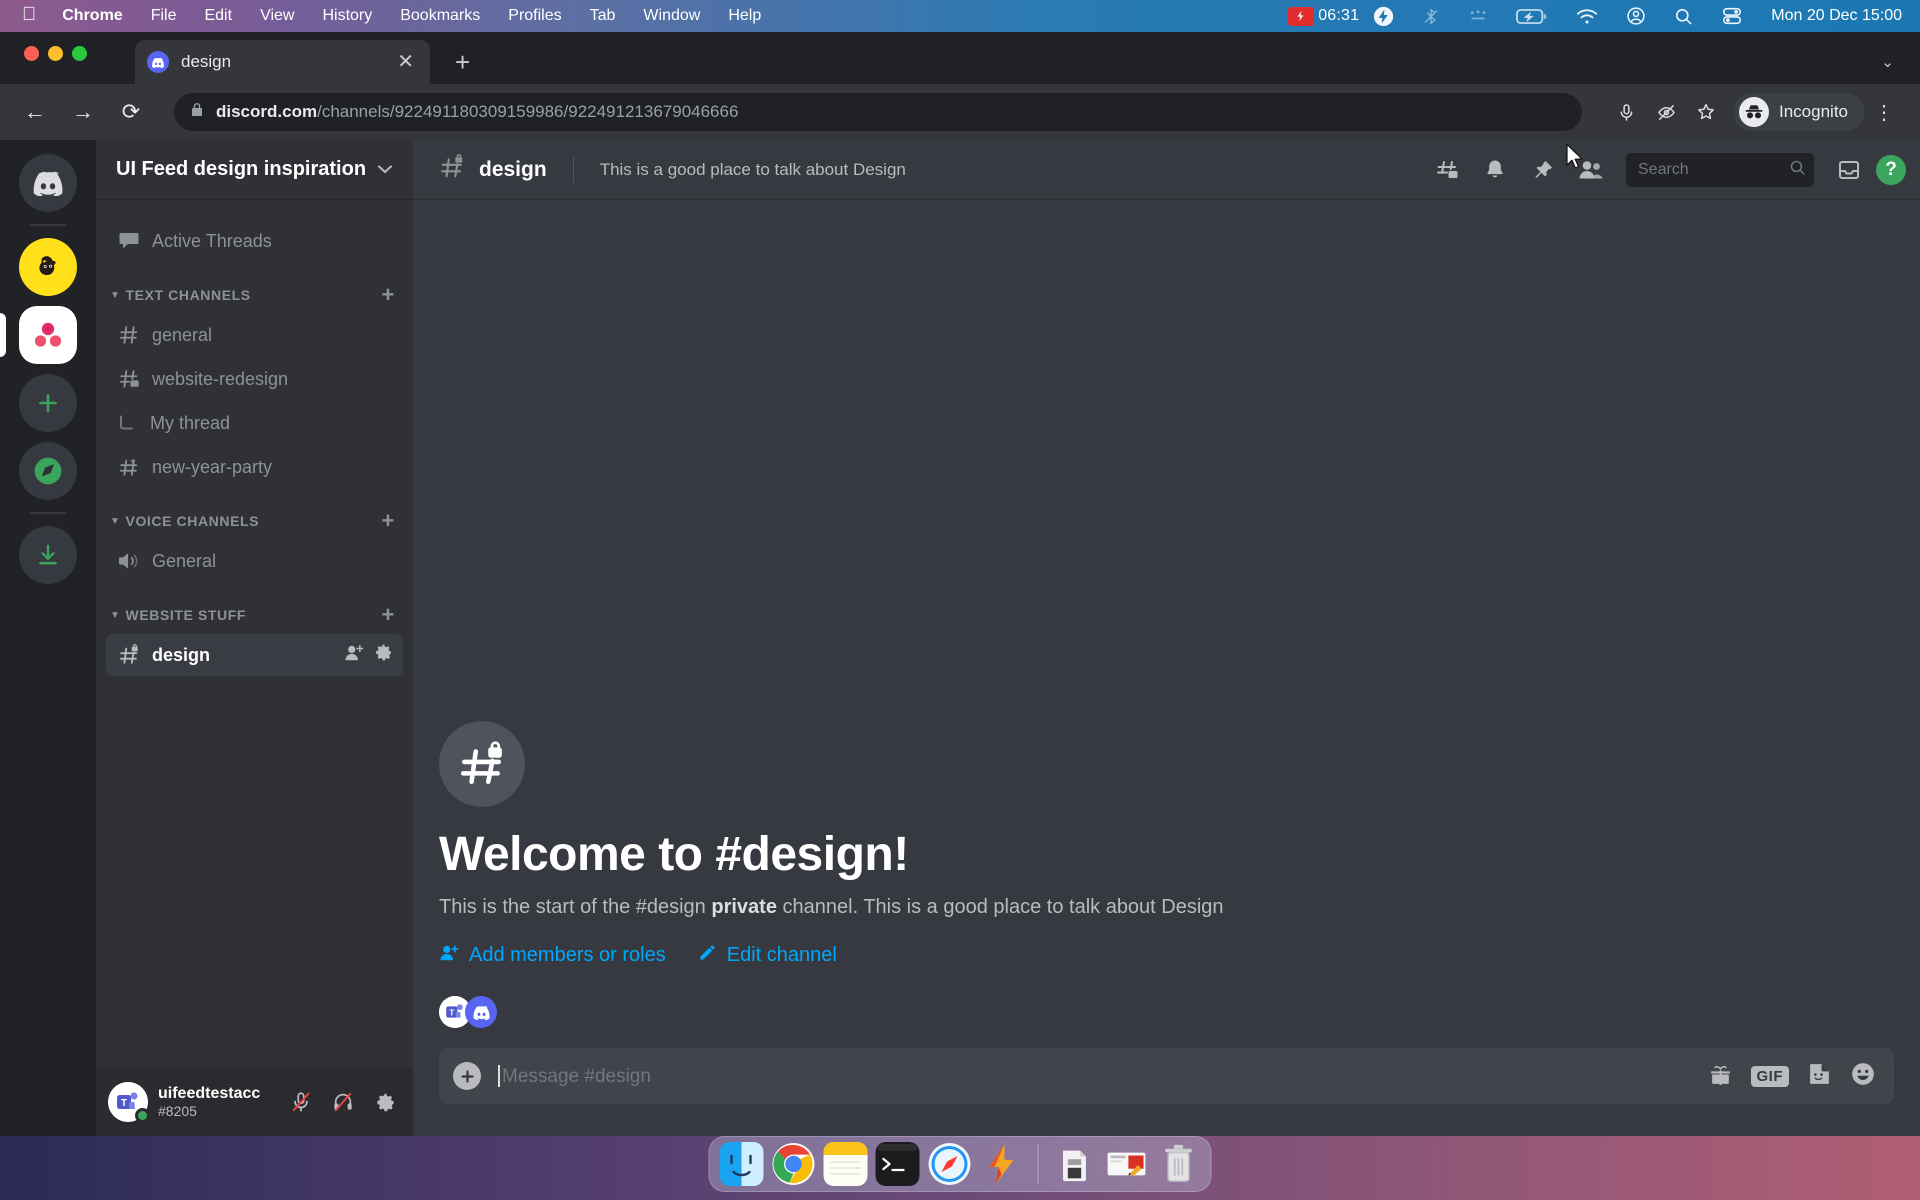 This screenshot has height=1200, width=1920. Describe the element at coordinates (1587, 16) in the screenshot. I see `wifi-icon` at that location.